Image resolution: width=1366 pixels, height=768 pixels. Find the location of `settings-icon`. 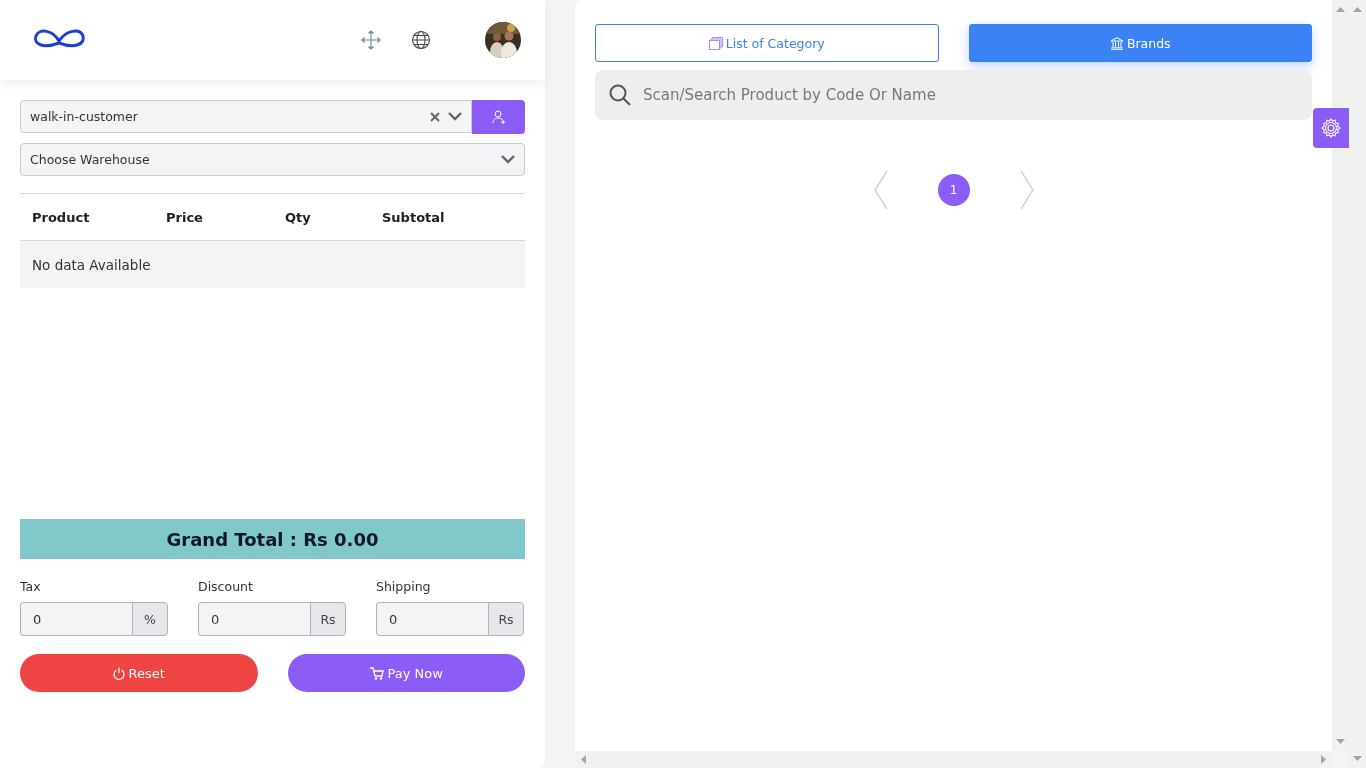

settings-icon is located at coordinates (1331, 128).